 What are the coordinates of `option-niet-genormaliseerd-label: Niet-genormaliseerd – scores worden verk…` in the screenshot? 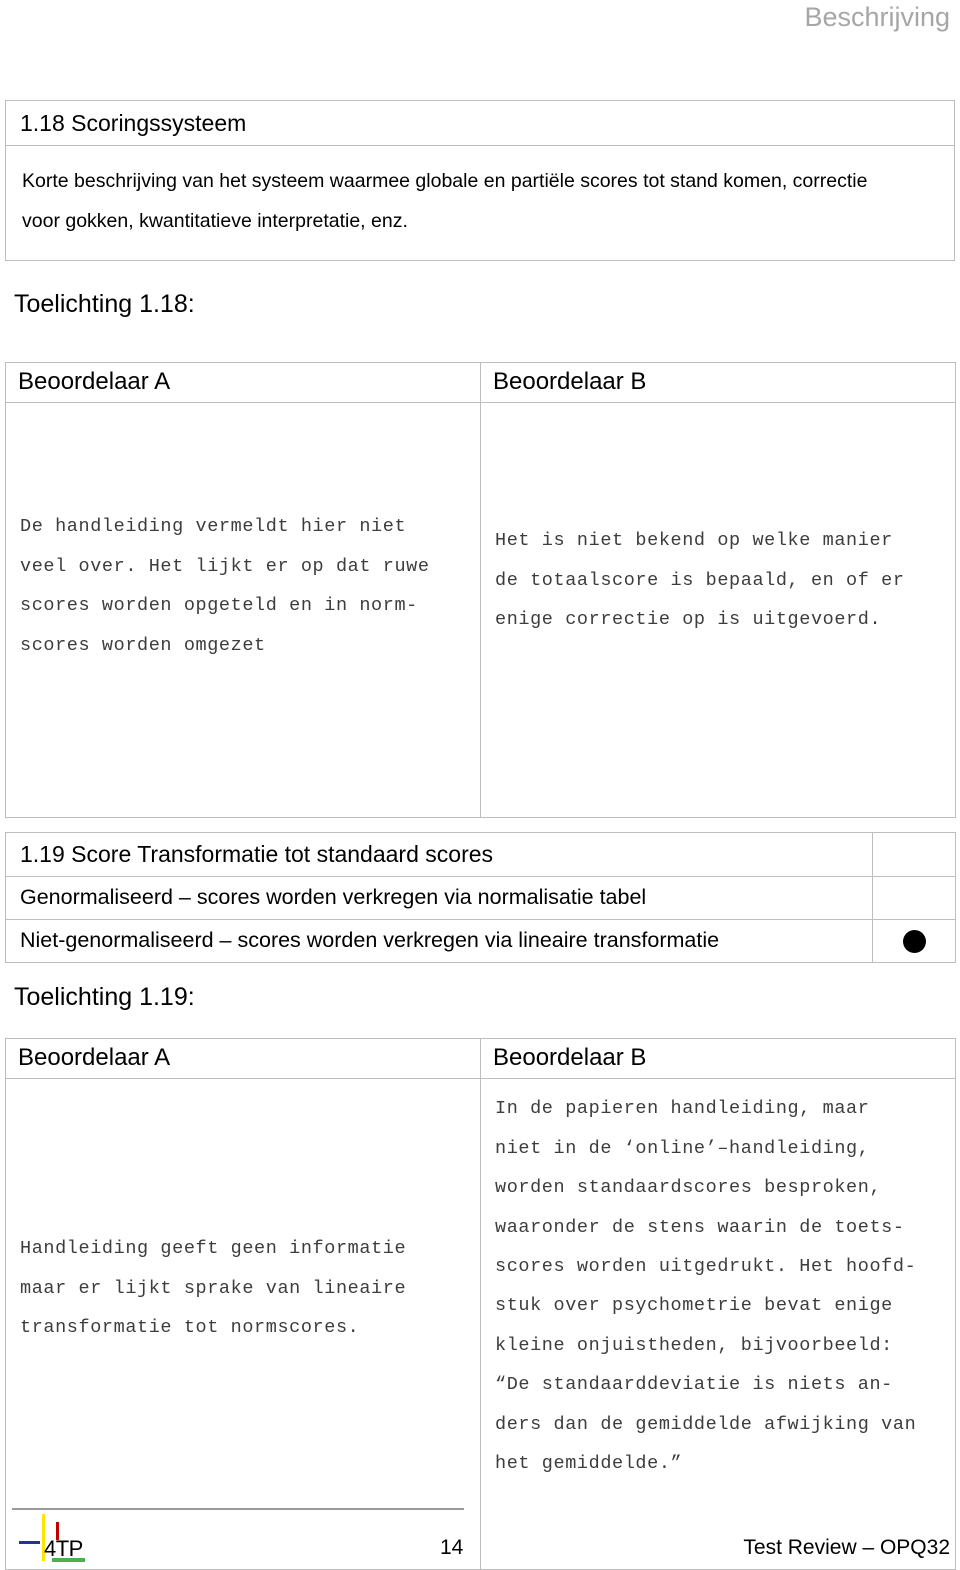 It's located at (439, 941).